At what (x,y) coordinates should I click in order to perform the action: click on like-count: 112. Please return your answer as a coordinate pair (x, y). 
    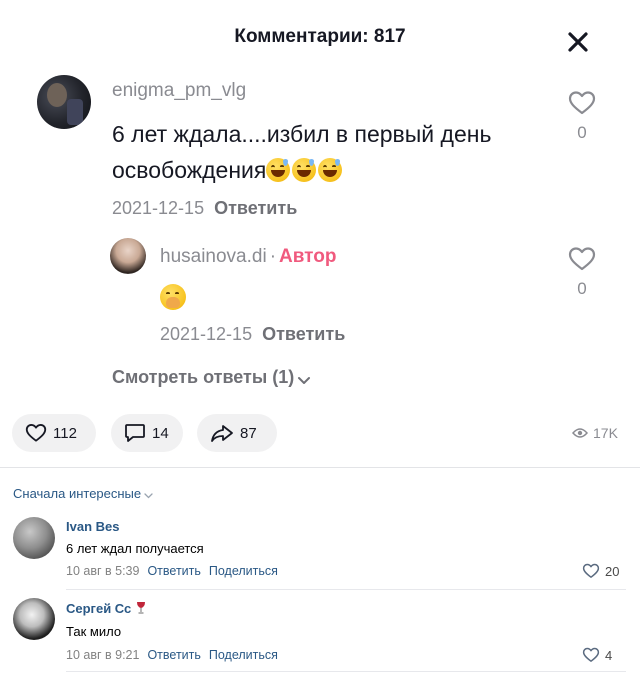
    Looking at the image, I should click on (65, 433).